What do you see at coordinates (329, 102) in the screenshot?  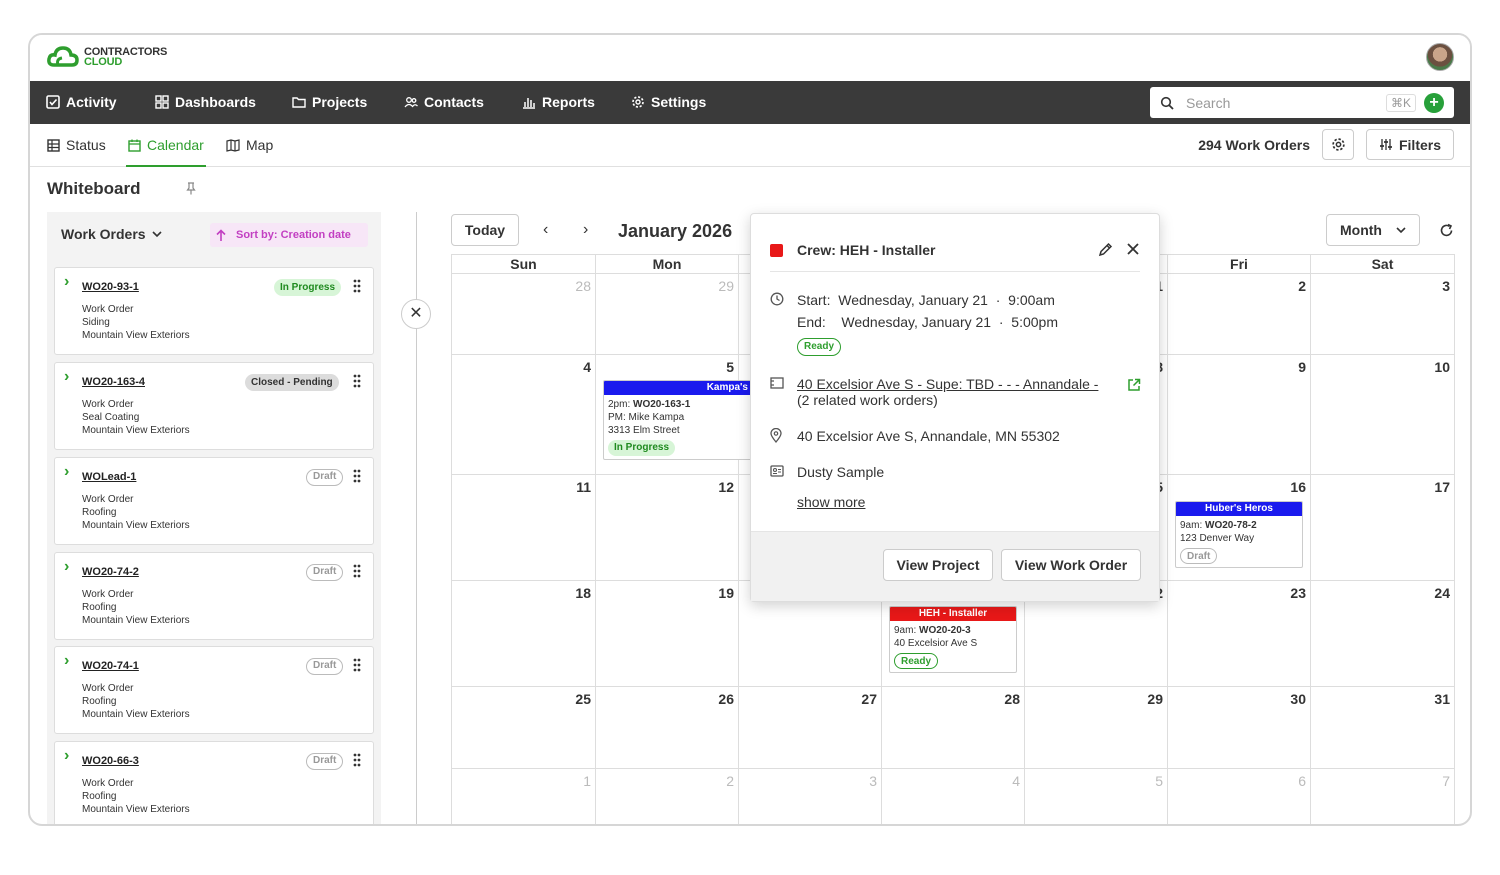 I see `nav-projects: Projects` at bounding box center [329, 102].